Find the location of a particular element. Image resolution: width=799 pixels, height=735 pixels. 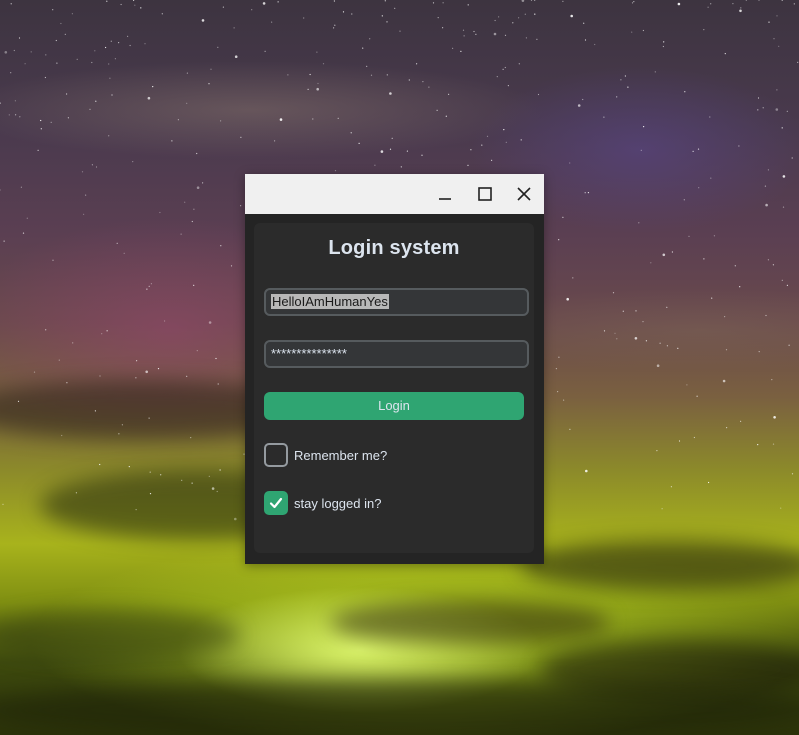

login-button: Login is located at coordinates (394, 406).